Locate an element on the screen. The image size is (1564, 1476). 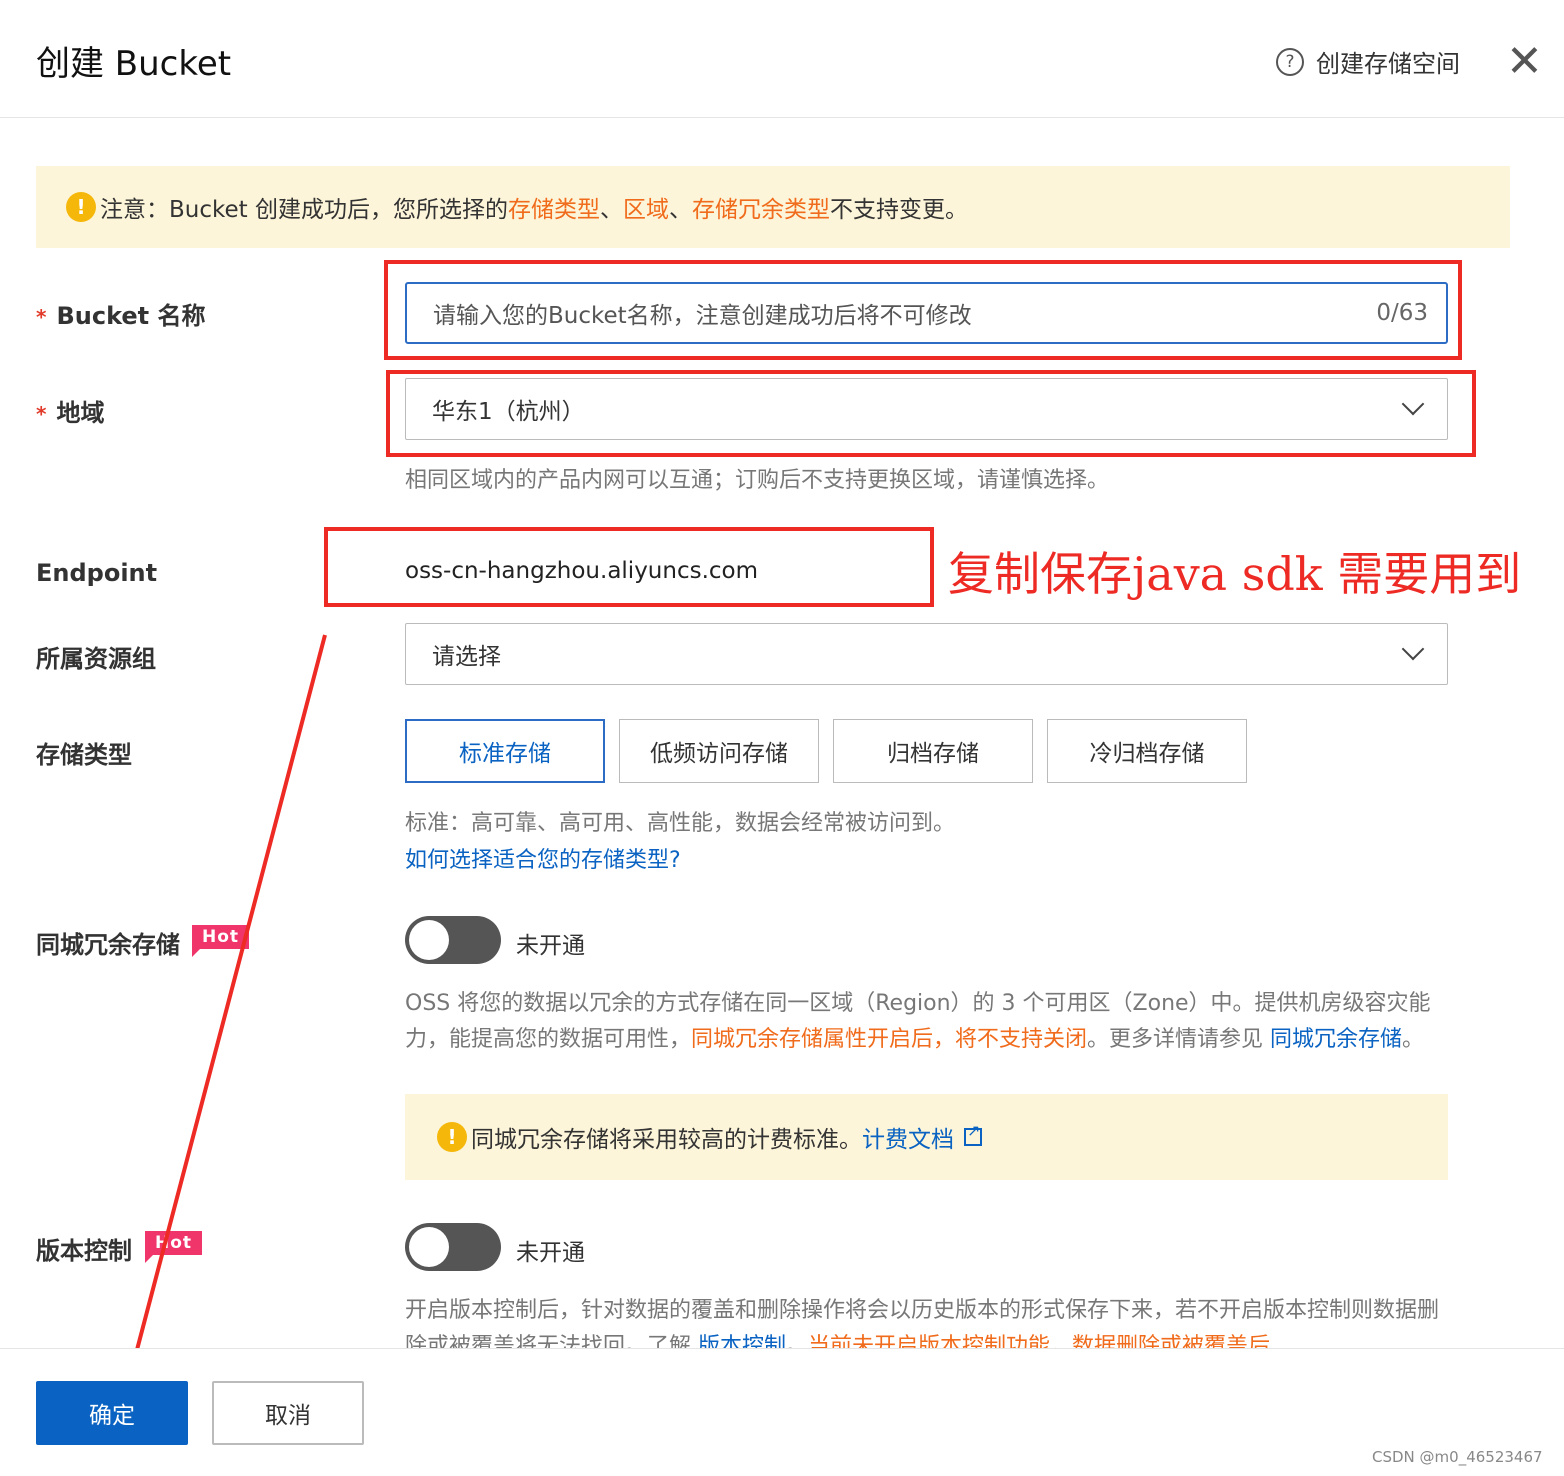
annotation-arrow is located at coordinates (224, 1008).